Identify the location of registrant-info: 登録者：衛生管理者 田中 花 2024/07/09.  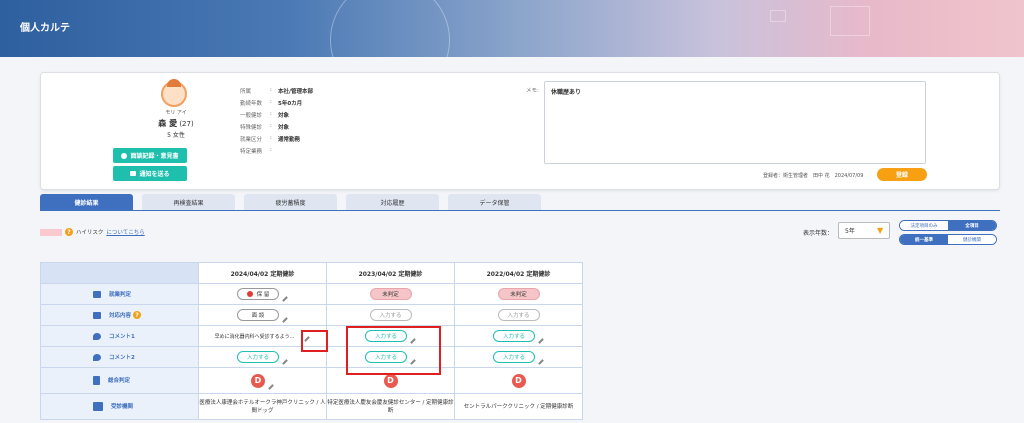
(813, 176).